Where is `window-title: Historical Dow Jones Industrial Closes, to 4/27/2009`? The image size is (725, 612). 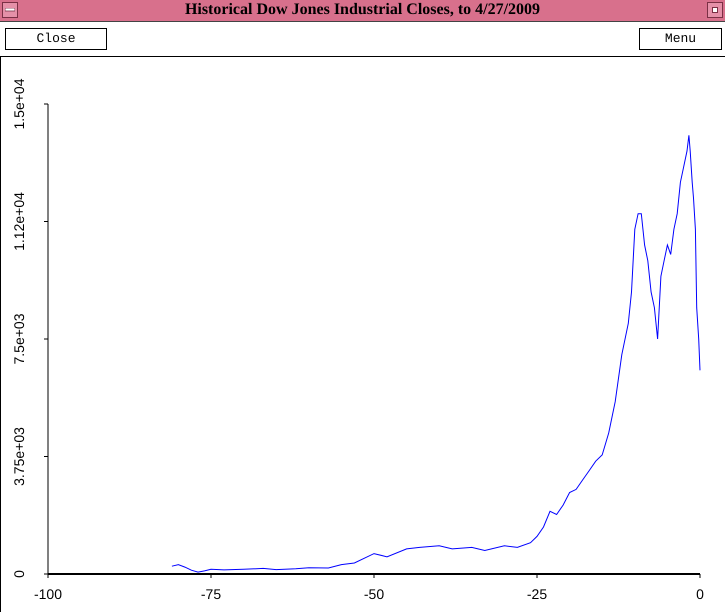
window-title: Historical Dow Jones Industrial Closes, to 4/27/2009 is located at coordinates (363, 10).